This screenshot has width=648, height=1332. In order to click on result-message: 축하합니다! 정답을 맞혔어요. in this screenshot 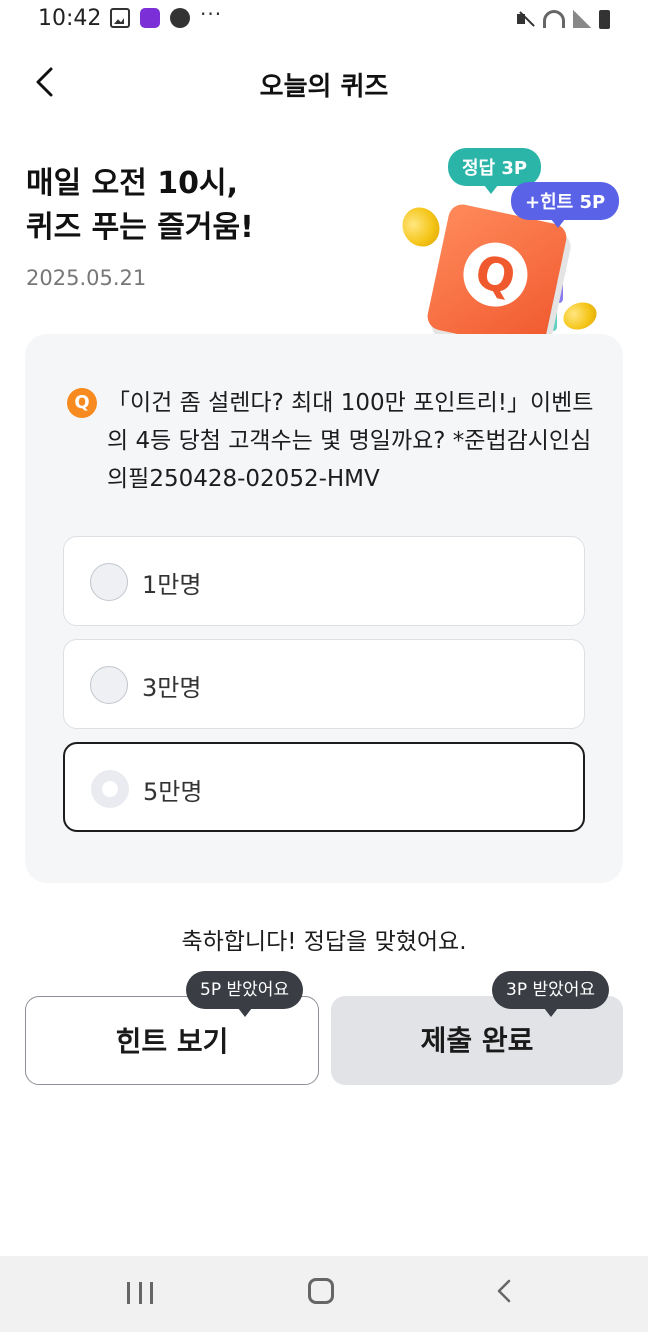, I will do `click(324, 942)`.